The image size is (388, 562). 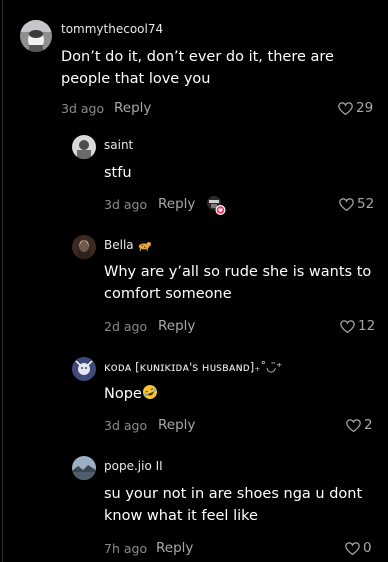 What do you see at coordinates (83, 108) in the screenshot?
I see `comment-timestamp: 3d ago` at bounding box center [83, 108].